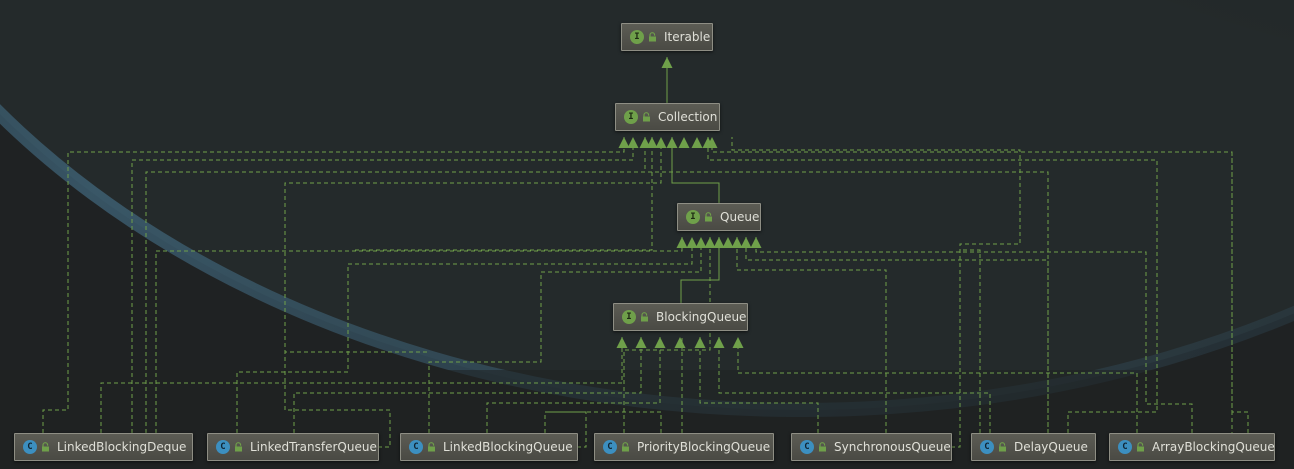 The height and width of the screenshot is (469, 1294). What do you see at coordinates (759, 385) in the screenshot?
I see `edge-synchronousqueue-to-blockingqueue` at bounding box center [759, 385].